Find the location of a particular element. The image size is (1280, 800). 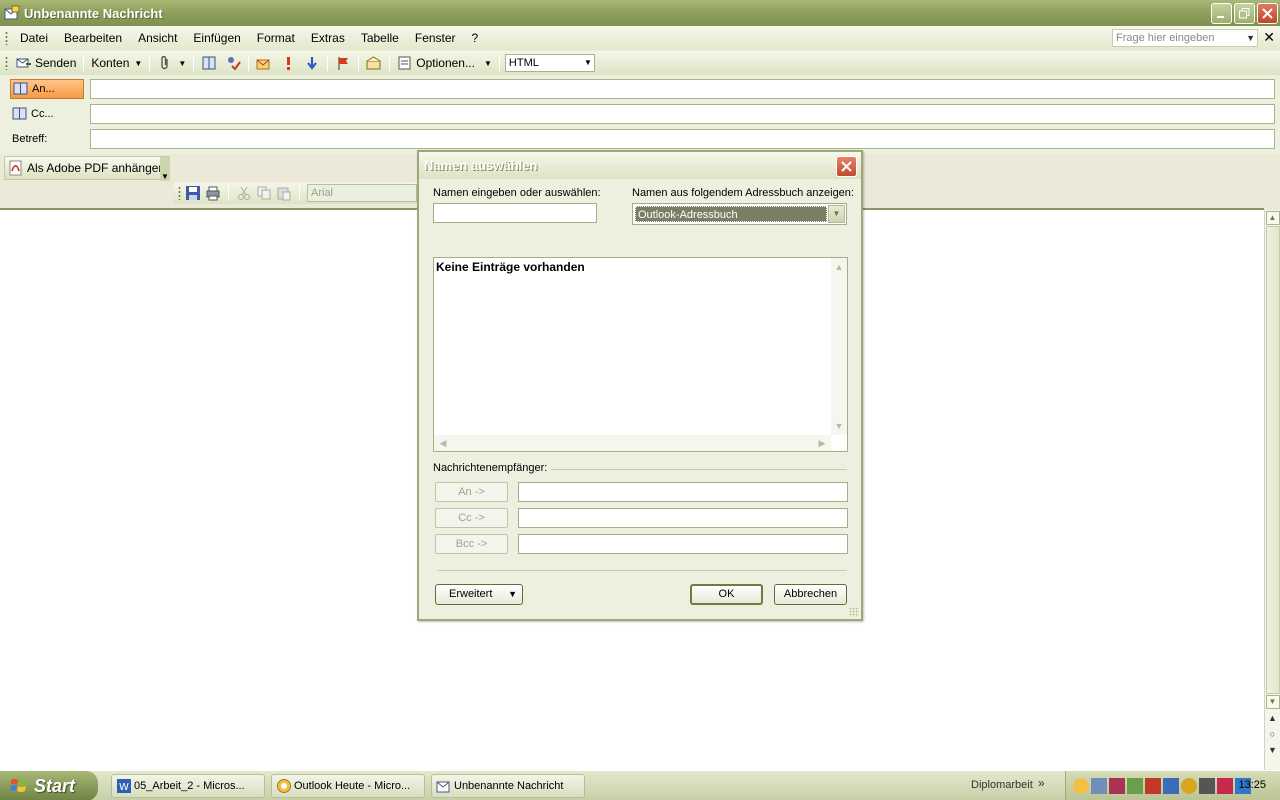

clock: 13:25 is located at coordinates (1252, 785).